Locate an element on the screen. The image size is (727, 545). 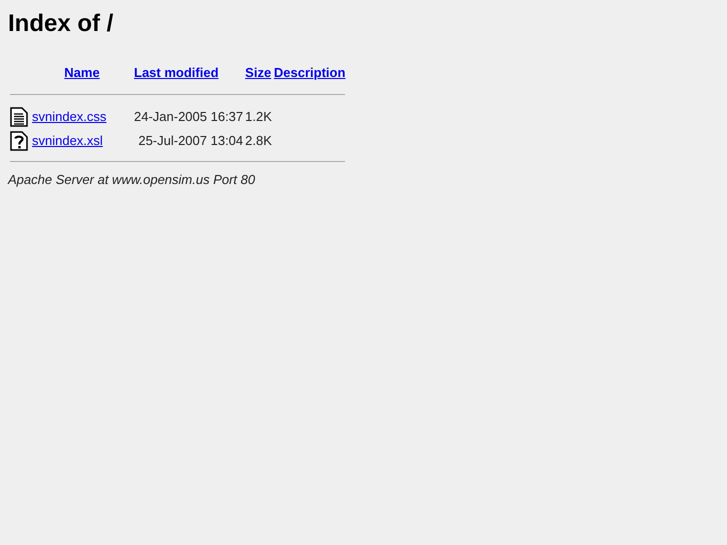
modified-date: 25-Jul-2007 13:04 is located at coordinates (191, 140).